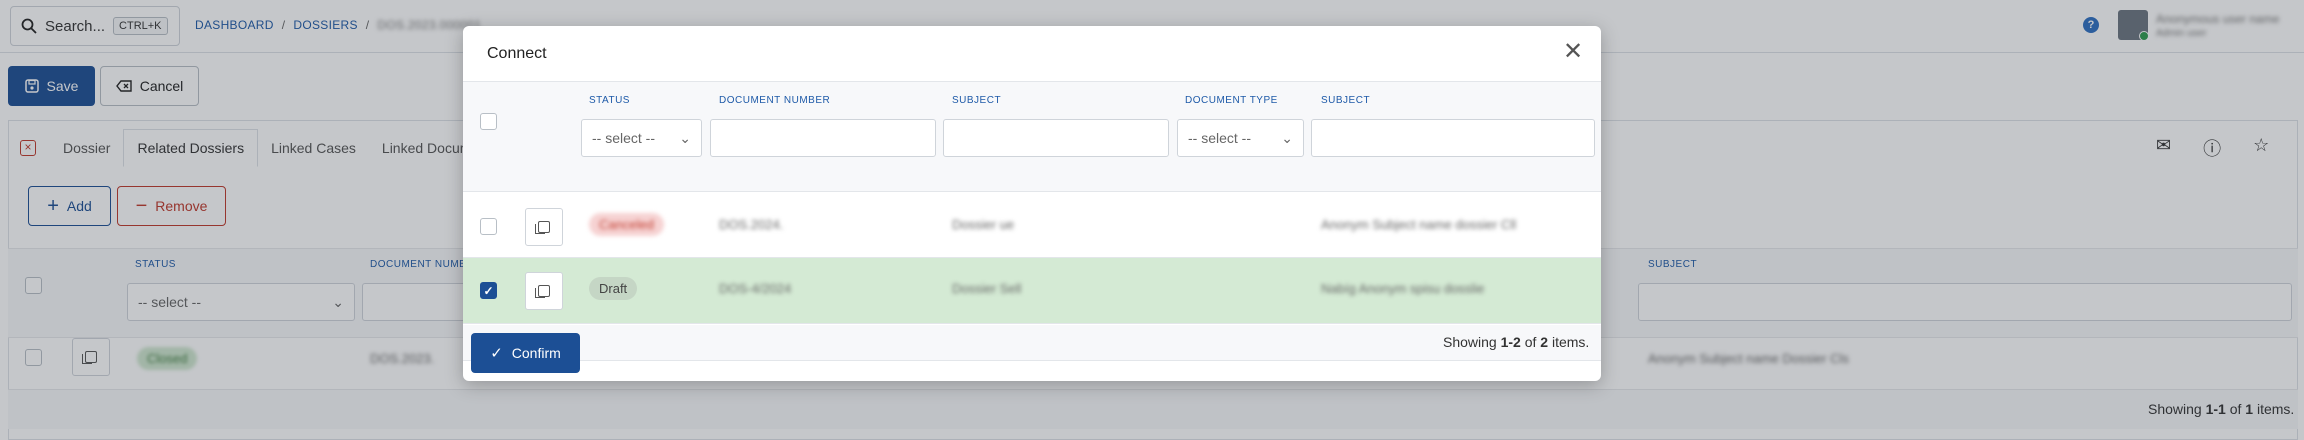 This screenshot has height=440, width=2304. Describe the element at coordinates (755, 288) in the screenshot. I see `document-number-cell: DOS-4/2024` at that location.